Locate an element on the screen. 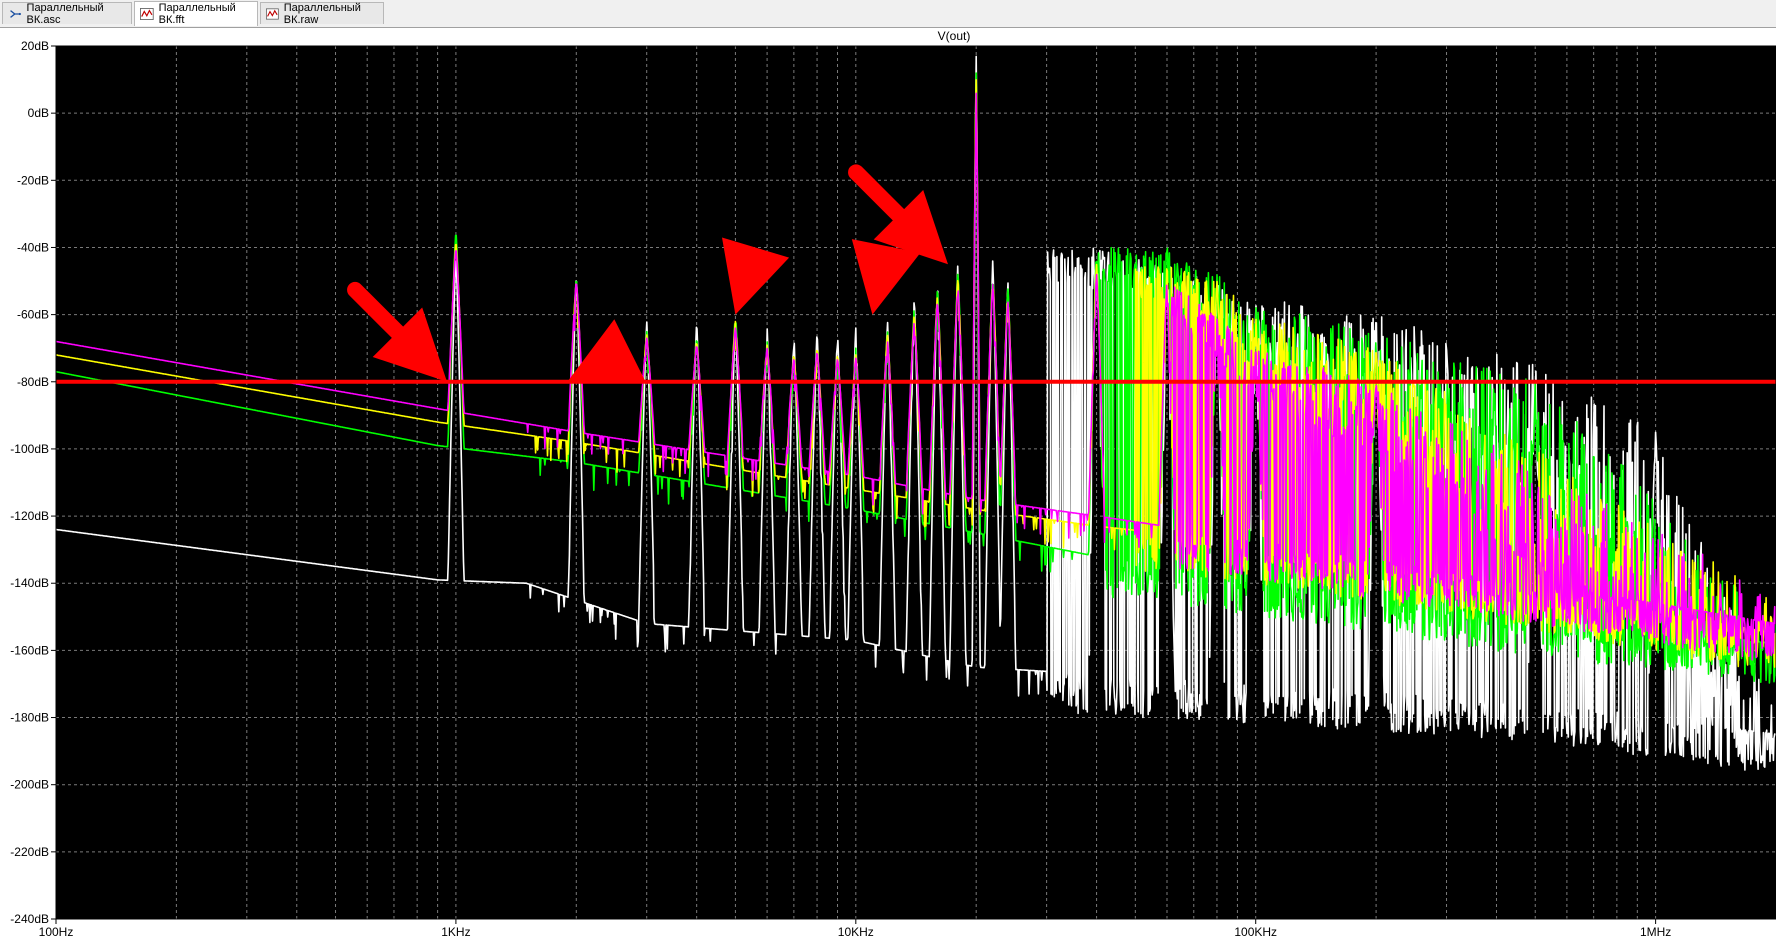 The image size is (1776, 947). chart-title: V(out) is located at coordinates (954, 36).